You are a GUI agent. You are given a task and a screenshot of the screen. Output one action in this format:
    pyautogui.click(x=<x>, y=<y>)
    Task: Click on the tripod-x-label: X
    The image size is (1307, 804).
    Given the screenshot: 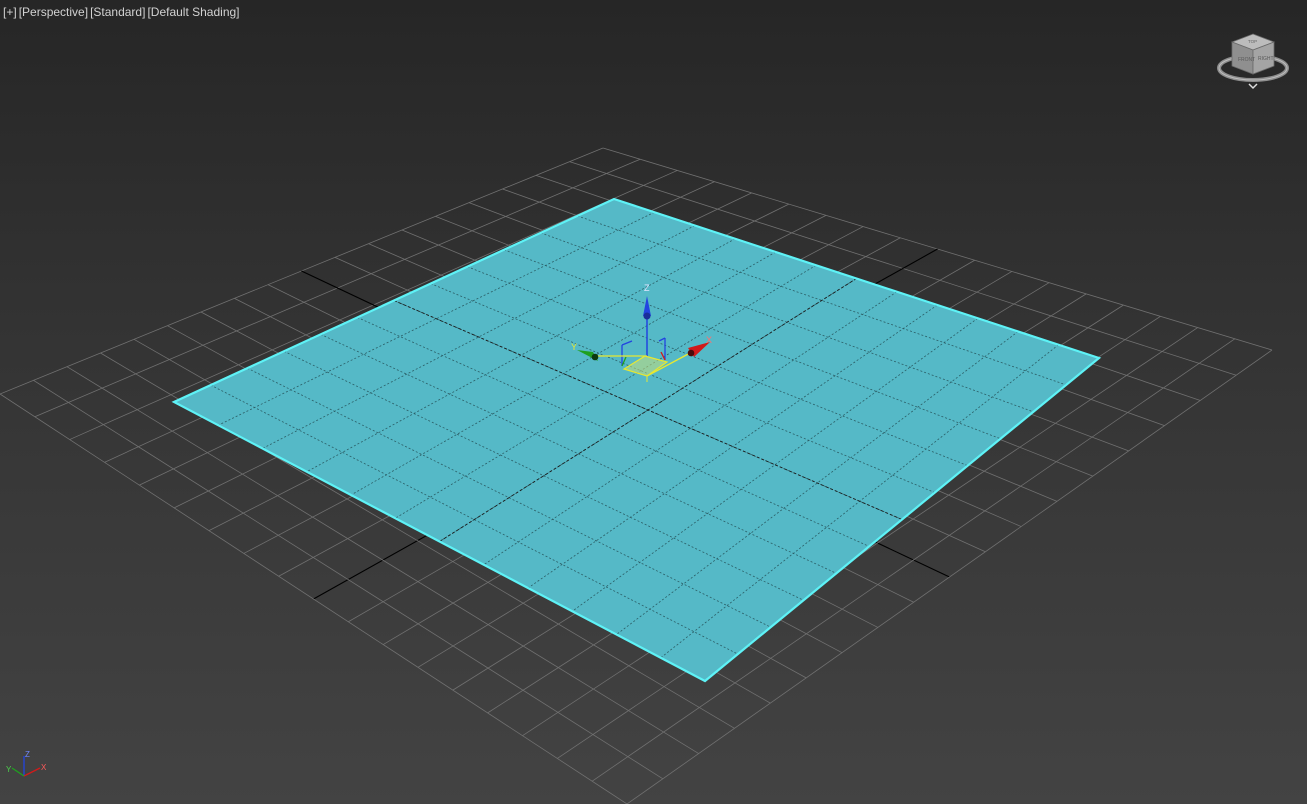 What is the action you would take?
    pyautogui.click(x=44, y=767)
    